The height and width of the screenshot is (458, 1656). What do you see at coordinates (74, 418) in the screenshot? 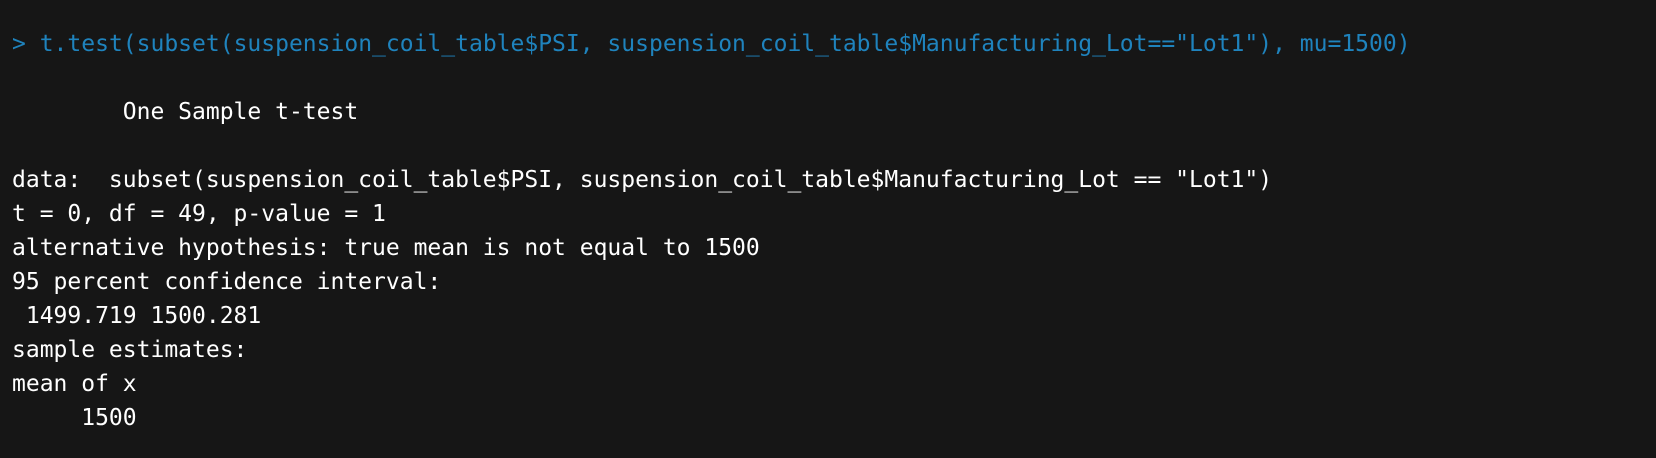
I see `output-estimate-value: 1500` at bounding box center [74, 418].